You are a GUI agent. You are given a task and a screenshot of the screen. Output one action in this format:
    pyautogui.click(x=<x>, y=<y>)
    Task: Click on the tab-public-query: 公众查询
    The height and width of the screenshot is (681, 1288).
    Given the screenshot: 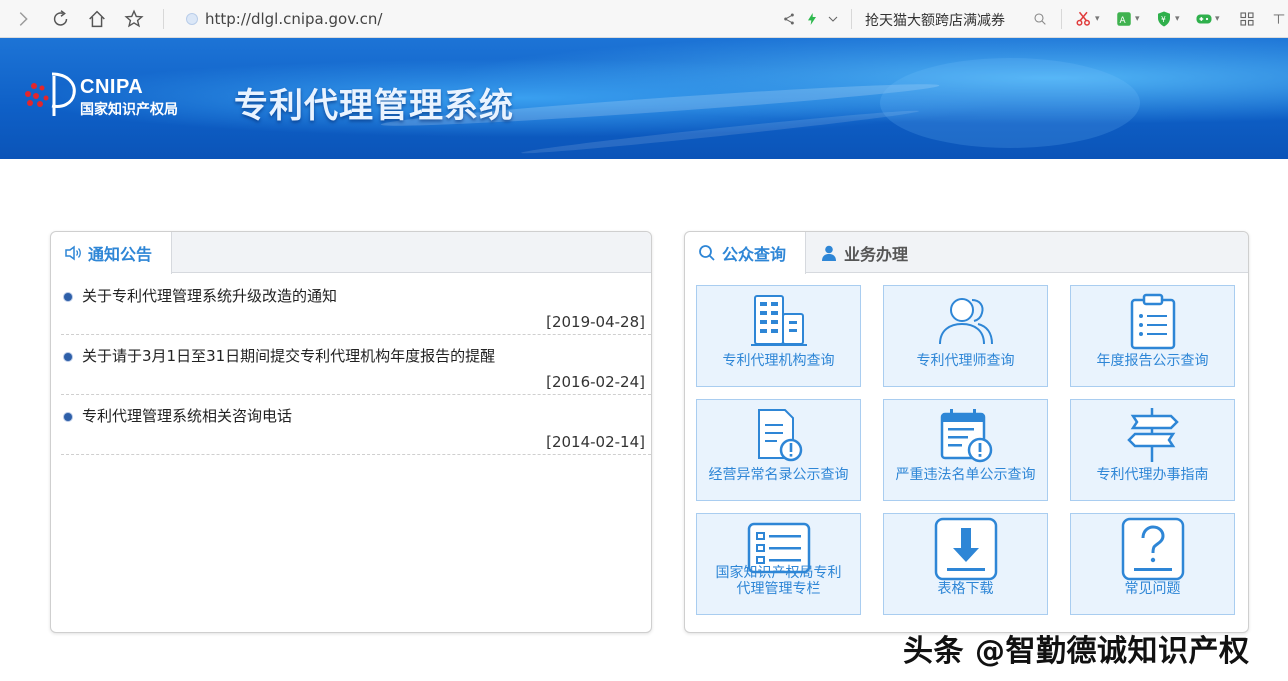 What is the action you would take?
    pyautogui.click(x=745, y=253)
    